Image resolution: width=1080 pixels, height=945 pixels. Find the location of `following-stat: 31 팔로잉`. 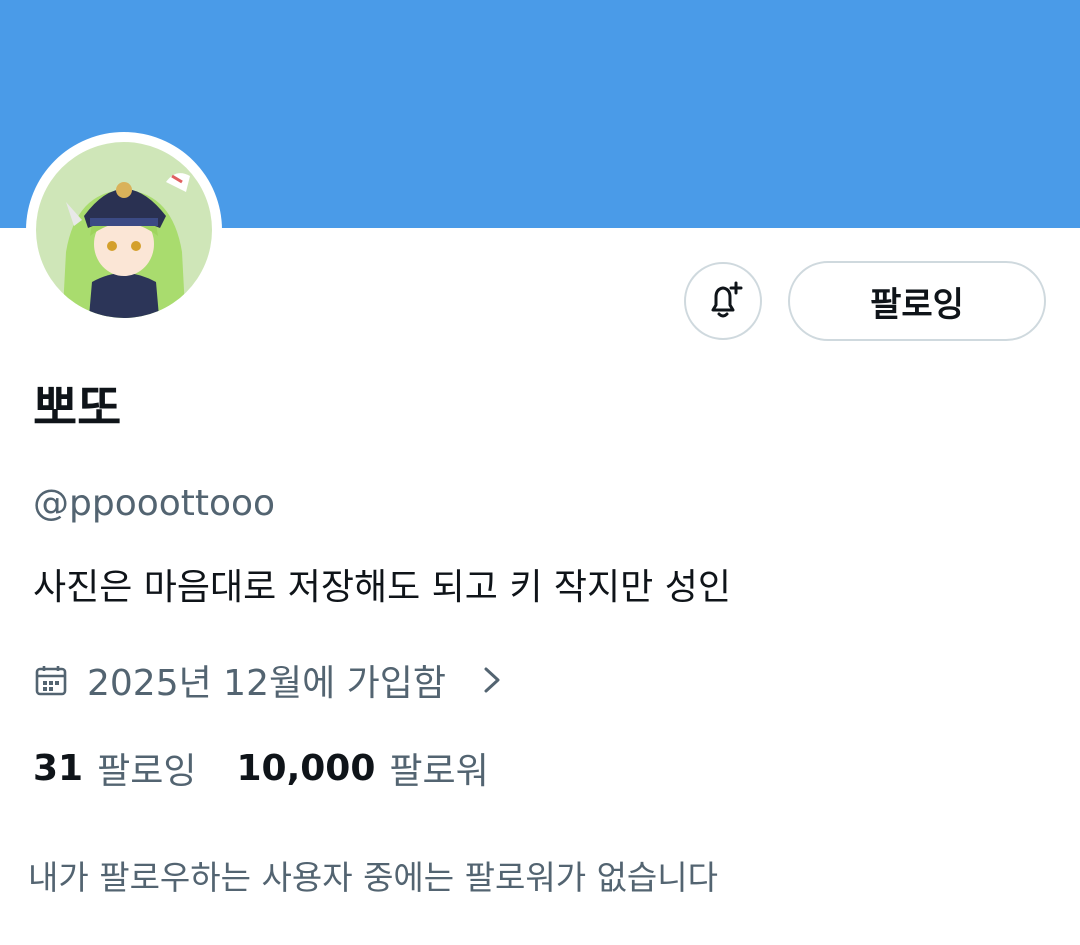

following-stat: 31 팔로잉 is located at coordinates (114, 768).